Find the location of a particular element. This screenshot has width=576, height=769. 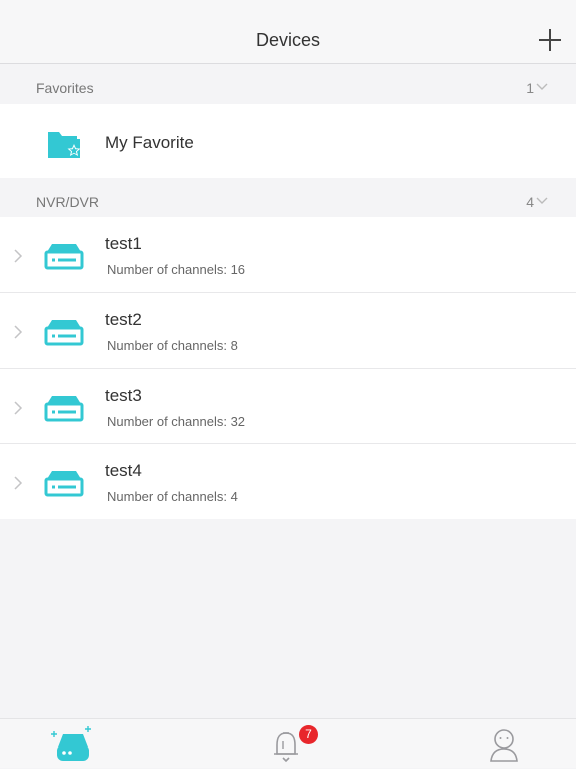

tab-profile is located at coordinates (506, 744).